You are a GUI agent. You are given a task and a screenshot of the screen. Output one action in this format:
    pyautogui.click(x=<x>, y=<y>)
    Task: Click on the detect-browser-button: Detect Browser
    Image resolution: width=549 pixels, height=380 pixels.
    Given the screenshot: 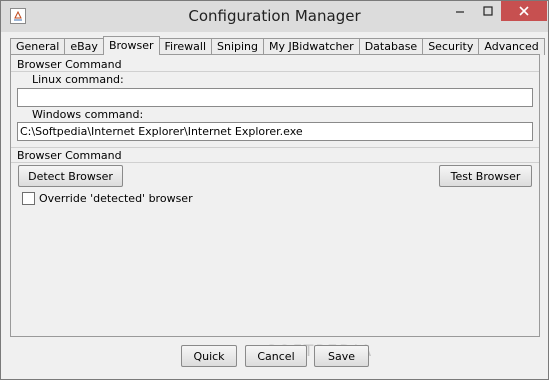 What is the action you would take?
    pyautogui.click(x=70, y=176)
    